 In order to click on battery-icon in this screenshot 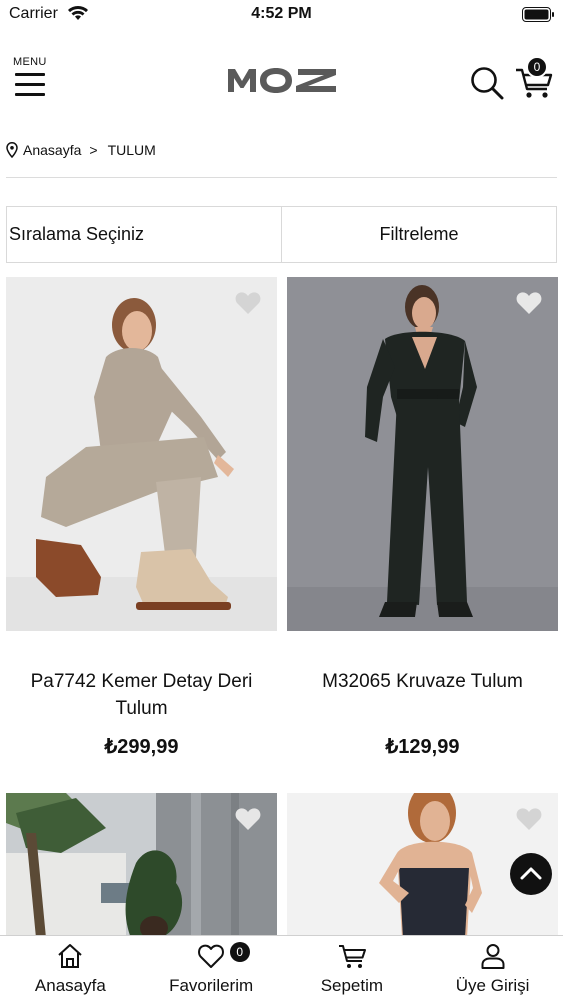, I will do `click(538, 14)`.